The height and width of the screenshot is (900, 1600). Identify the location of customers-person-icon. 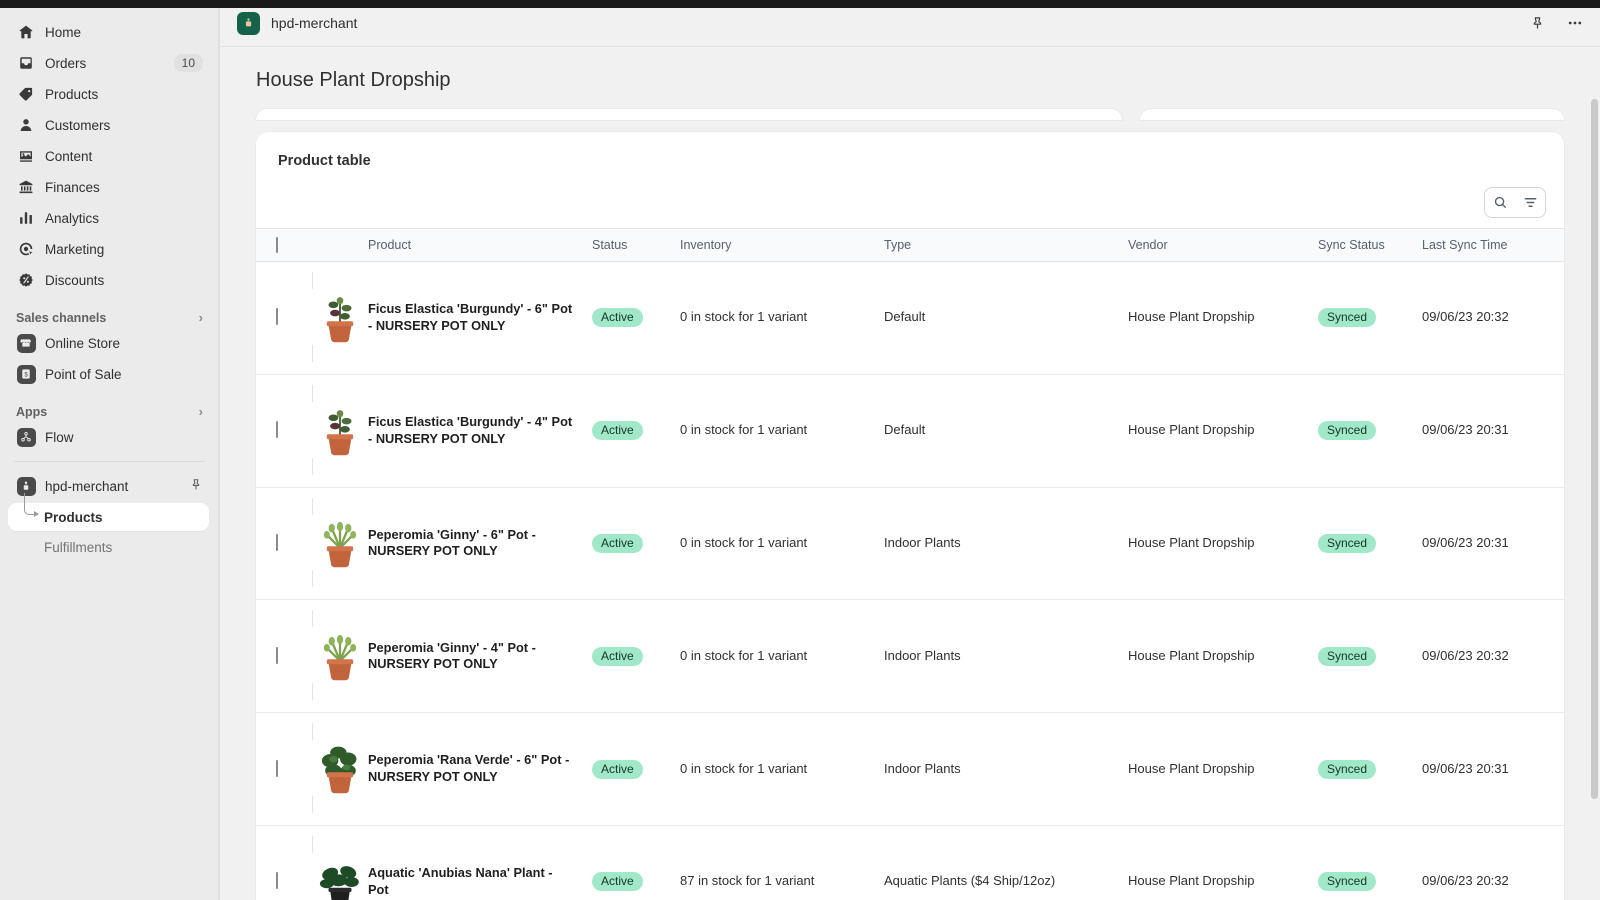
(26, 125).